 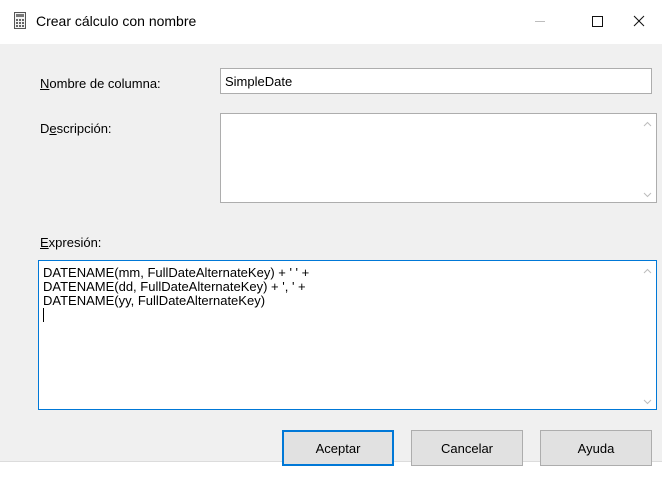 I want to click on column-name-input, so click(x=436, y=81).